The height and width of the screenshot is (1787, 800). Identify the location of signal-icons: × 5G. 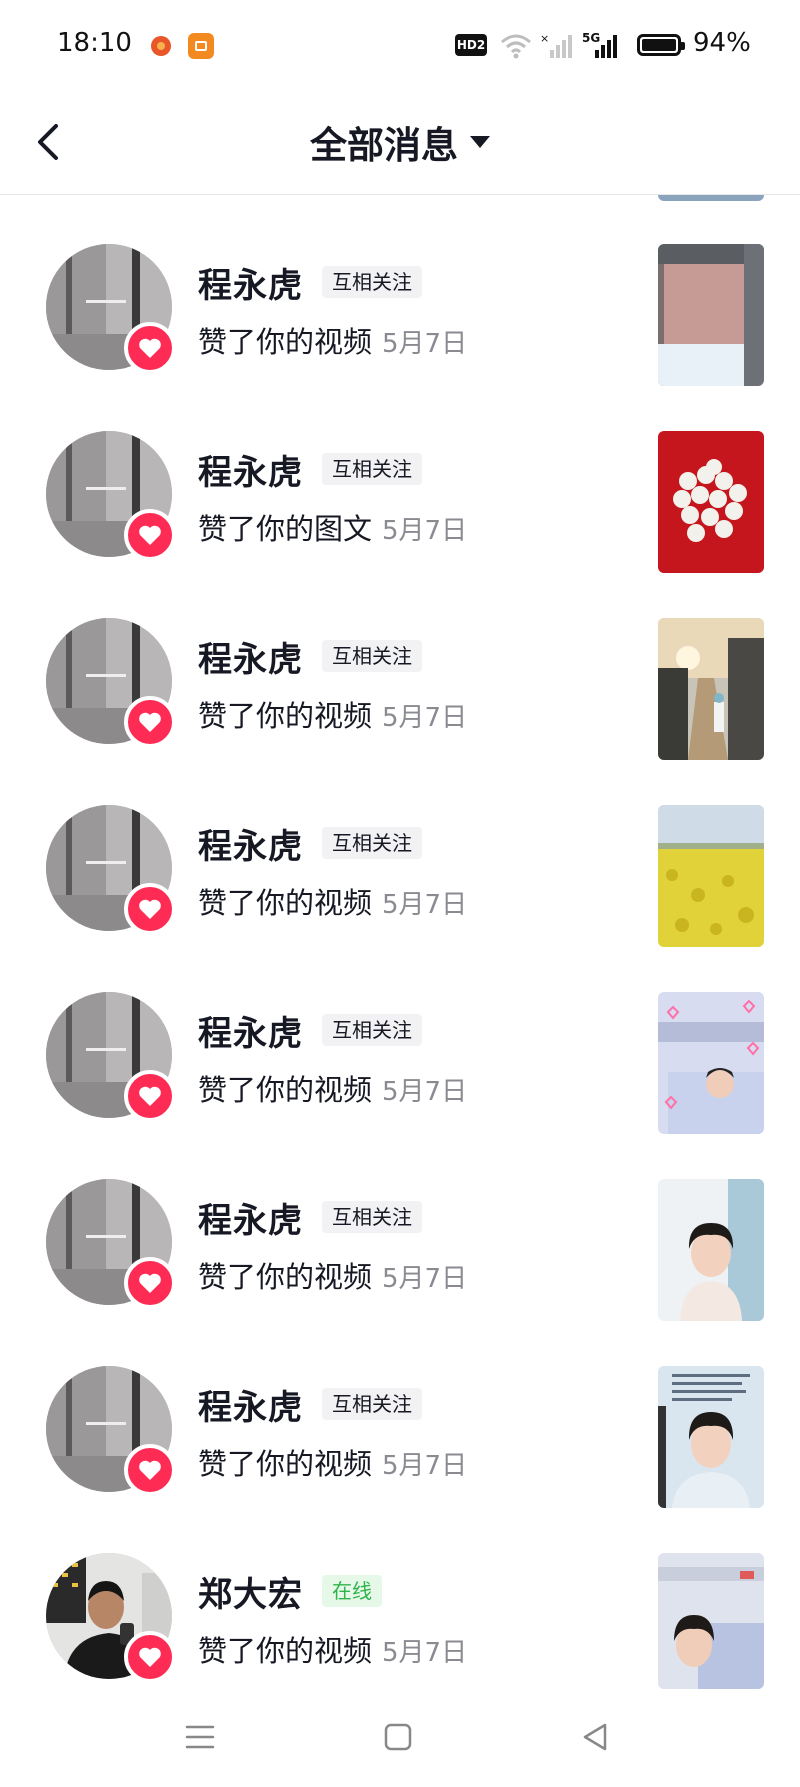
(559, 45).